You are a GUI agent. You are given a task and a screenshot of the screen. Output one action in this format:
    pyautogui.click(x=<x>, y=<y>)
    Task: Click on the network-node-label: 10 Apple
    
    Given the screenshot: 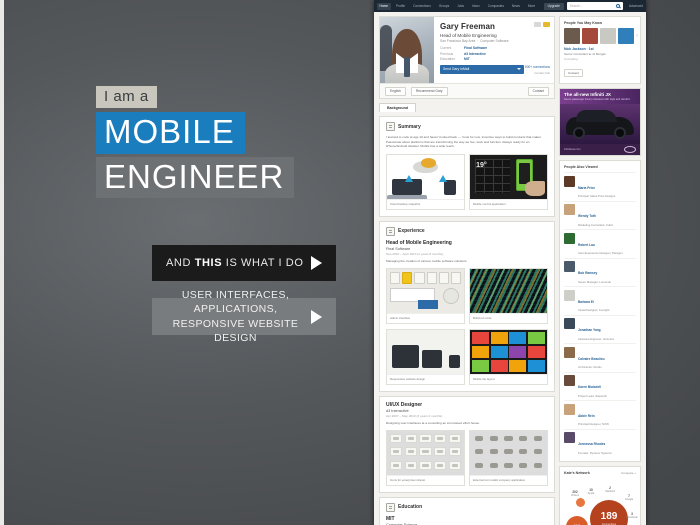 What is the action you would take?
    pyautogui.click(x=591, y=491)
    